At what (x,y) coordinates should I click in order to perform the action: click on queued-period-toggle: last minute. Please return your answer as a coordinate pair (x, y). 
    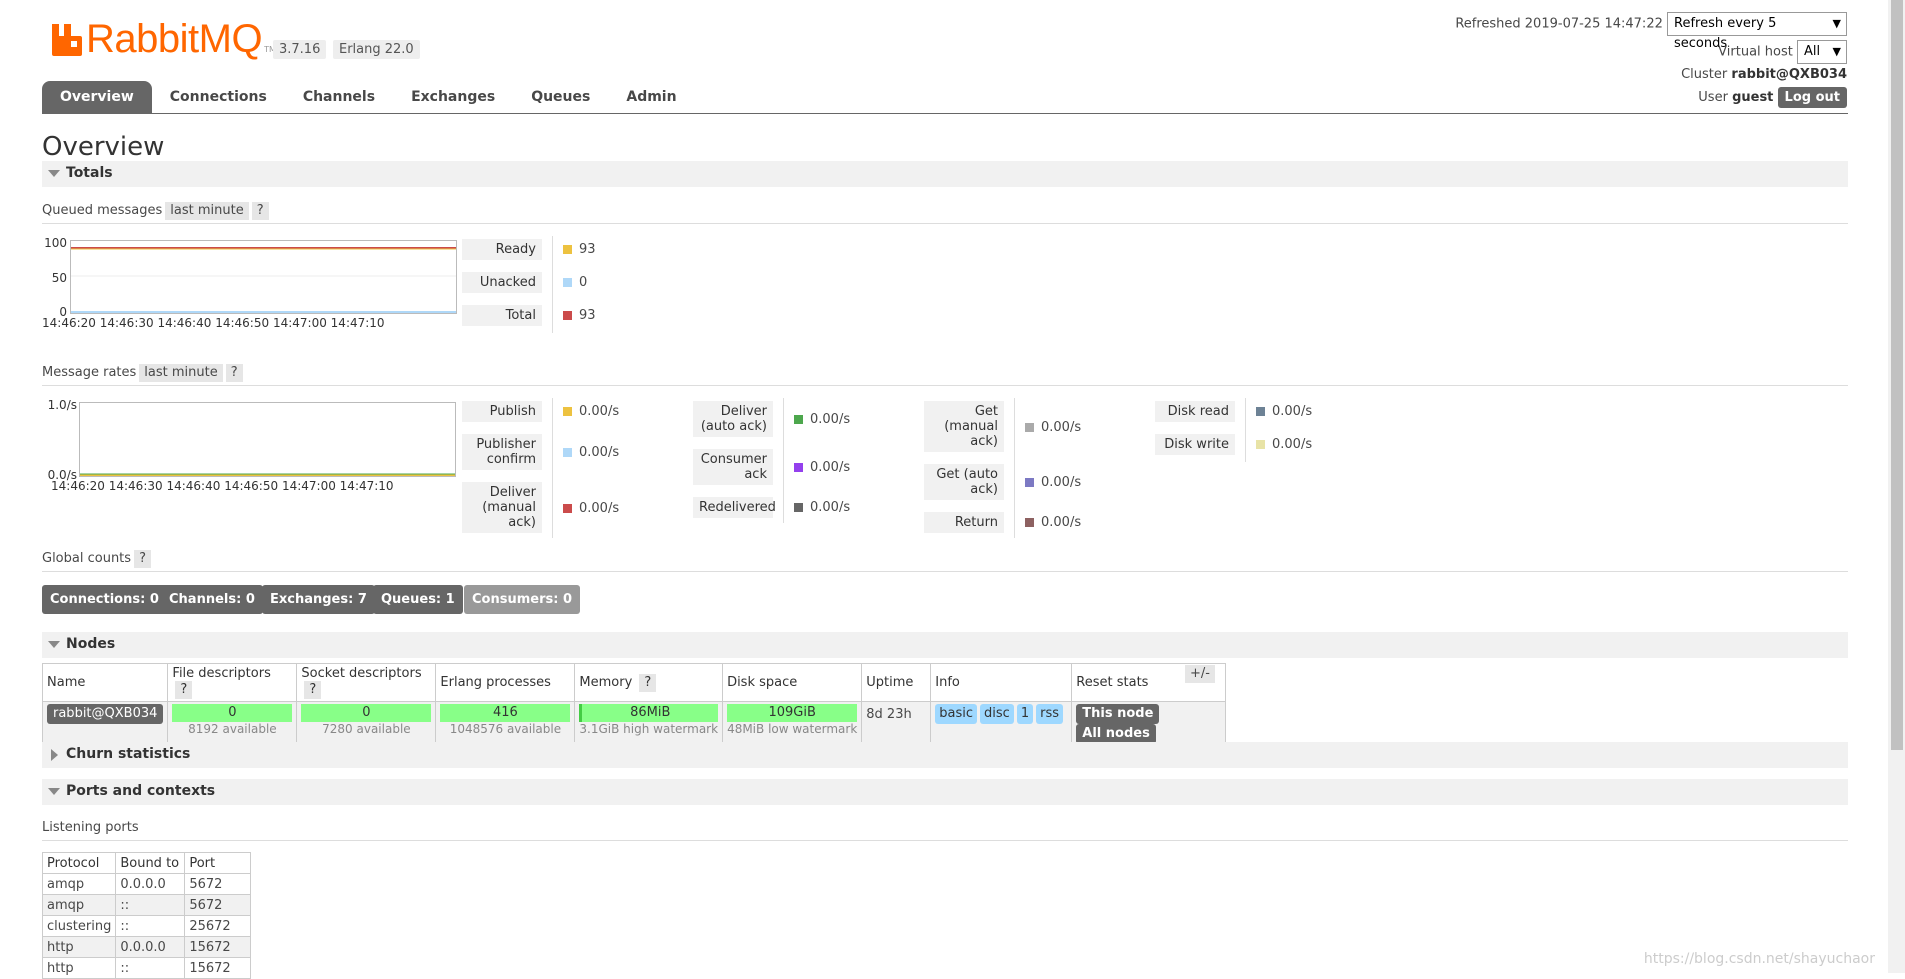
    Looking at the image, I should click on (207, 211).